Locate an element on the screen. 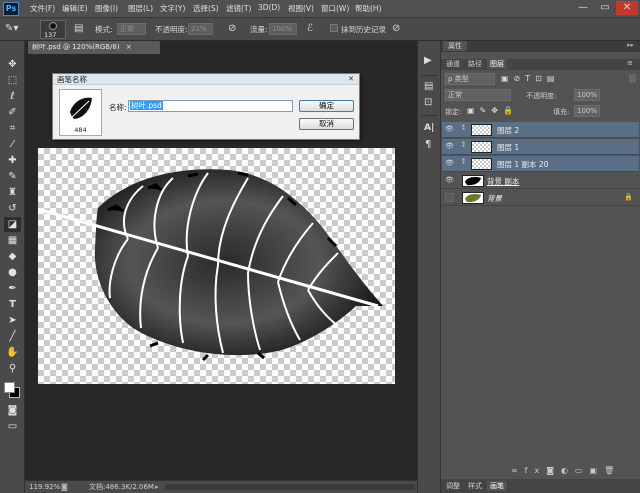 The width and height of the screenshot is (640, 493). layer-name: 图层 2 is located at coordinates (508, 130).